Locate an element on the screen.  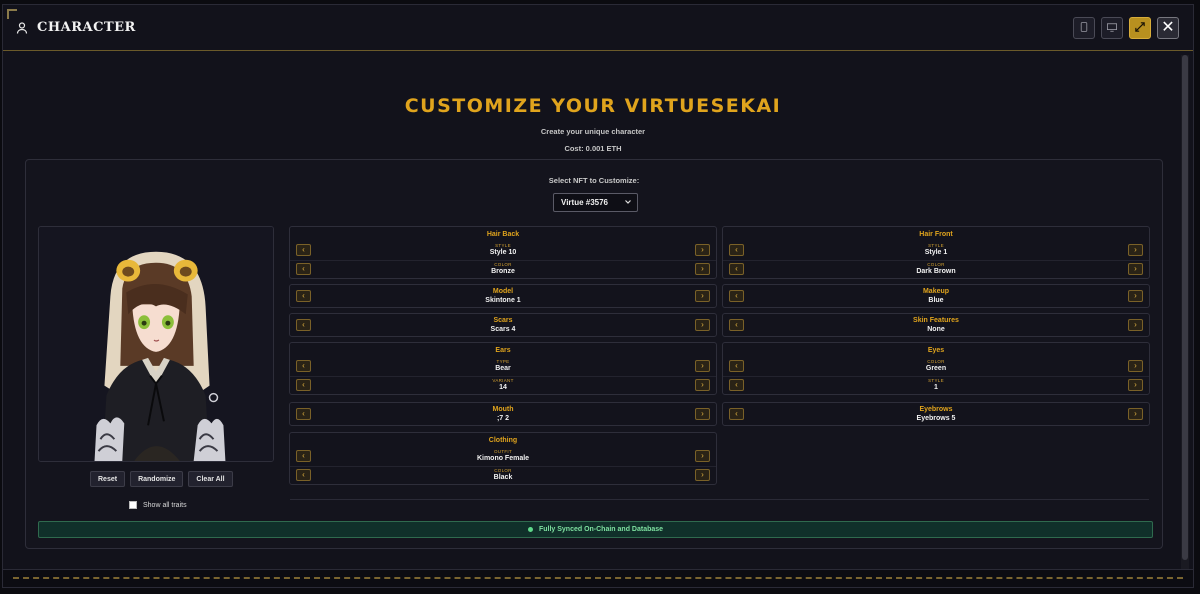
trait-value: Green is located at coordinates (936, 368).